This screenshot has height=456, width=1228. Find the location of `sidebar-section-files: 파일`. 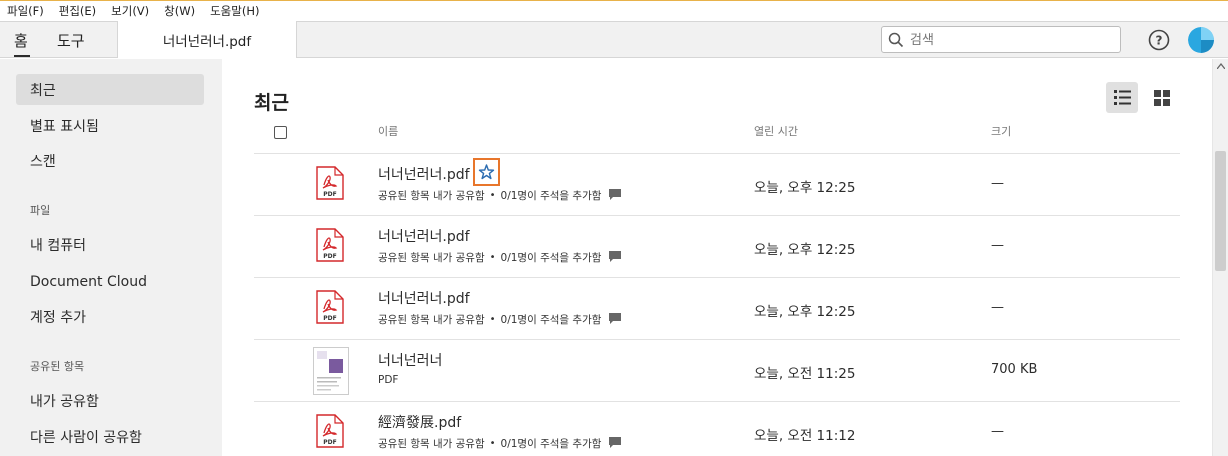

sidebar-section-files: 파일 is located at coordinates (40, 210).